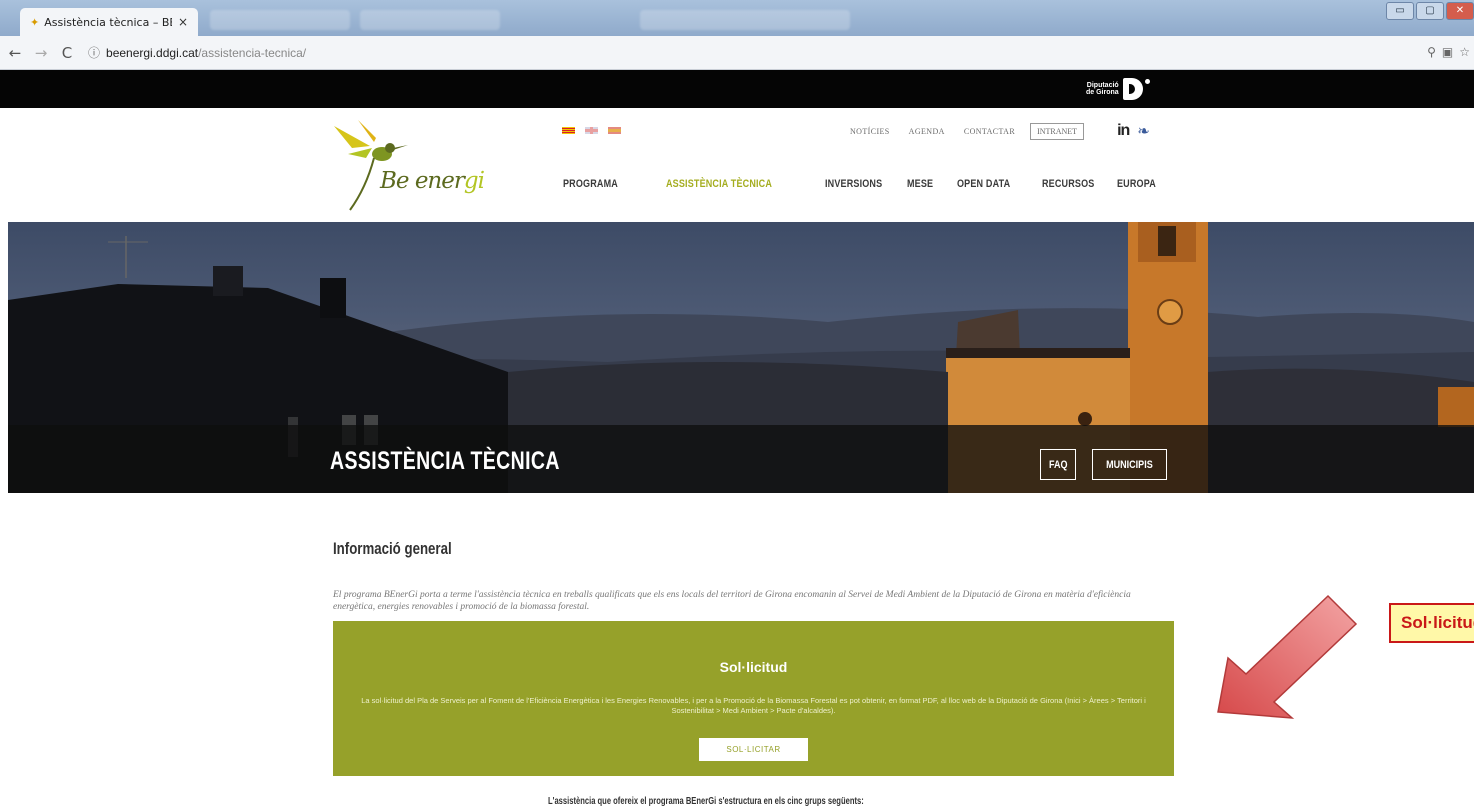 This screenshot has height=812, width=1474. I want to click on window-controls: ▭ ▢ ✕, so click(1430, 11).